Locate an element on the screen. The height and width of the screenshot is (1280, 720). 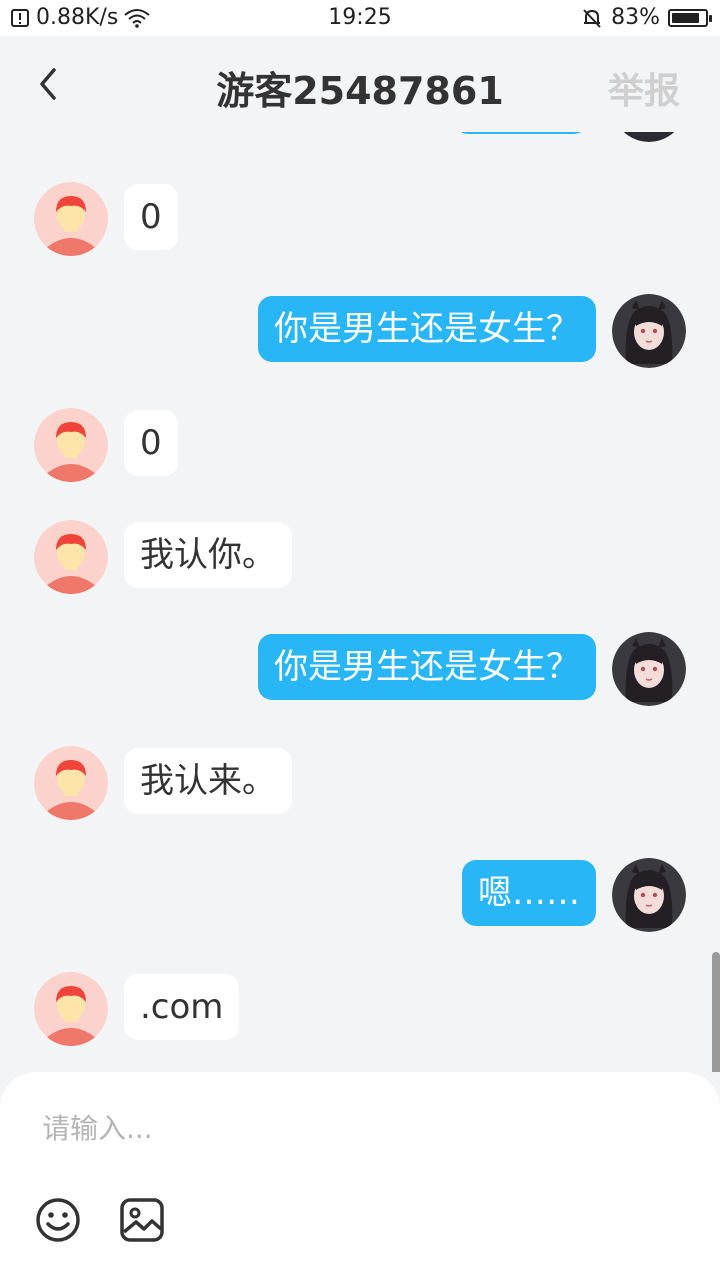
battery-icon is located at coordinates (690, 17).